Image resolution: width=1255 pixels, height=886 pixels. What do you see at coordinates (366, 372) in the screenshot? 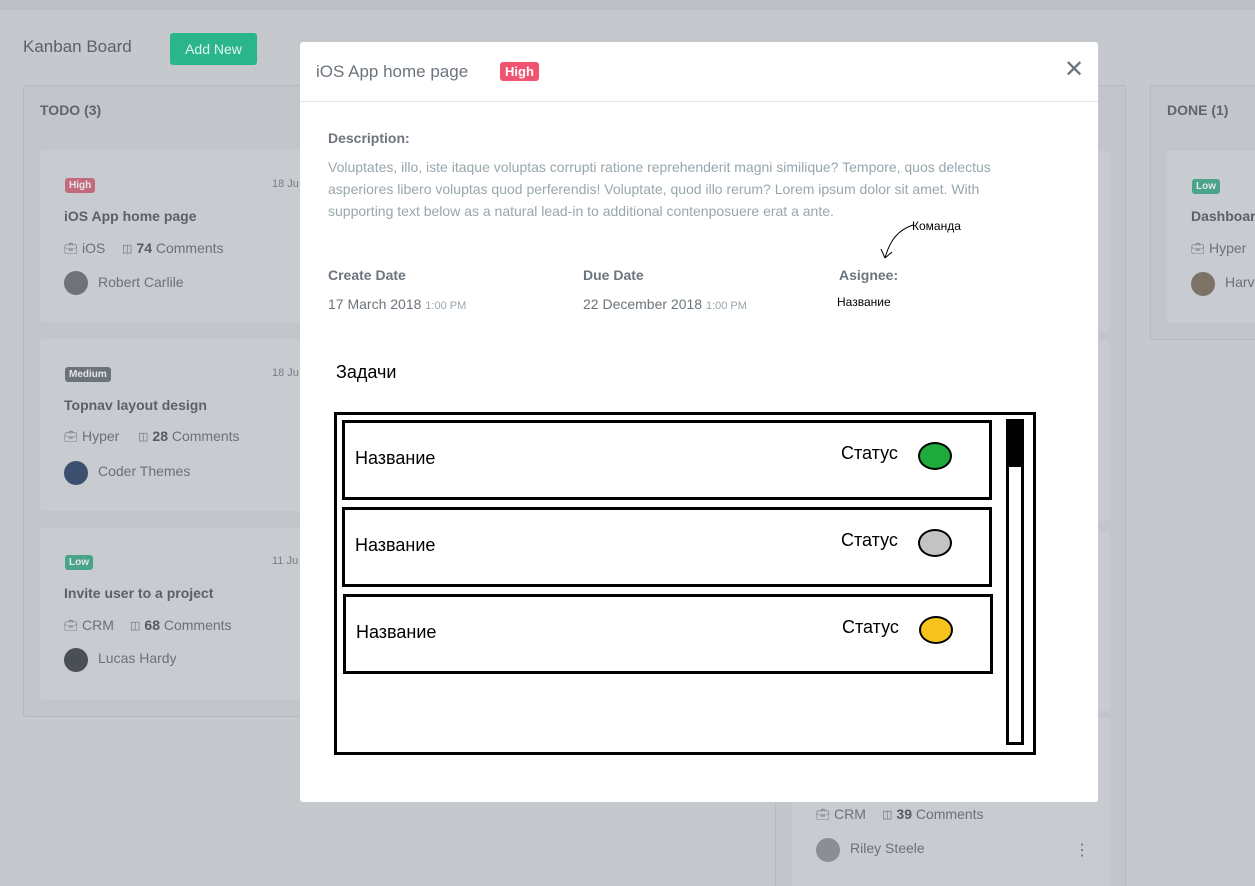
I see `tasks-title: Задачи` at bounding box center [366, 372].